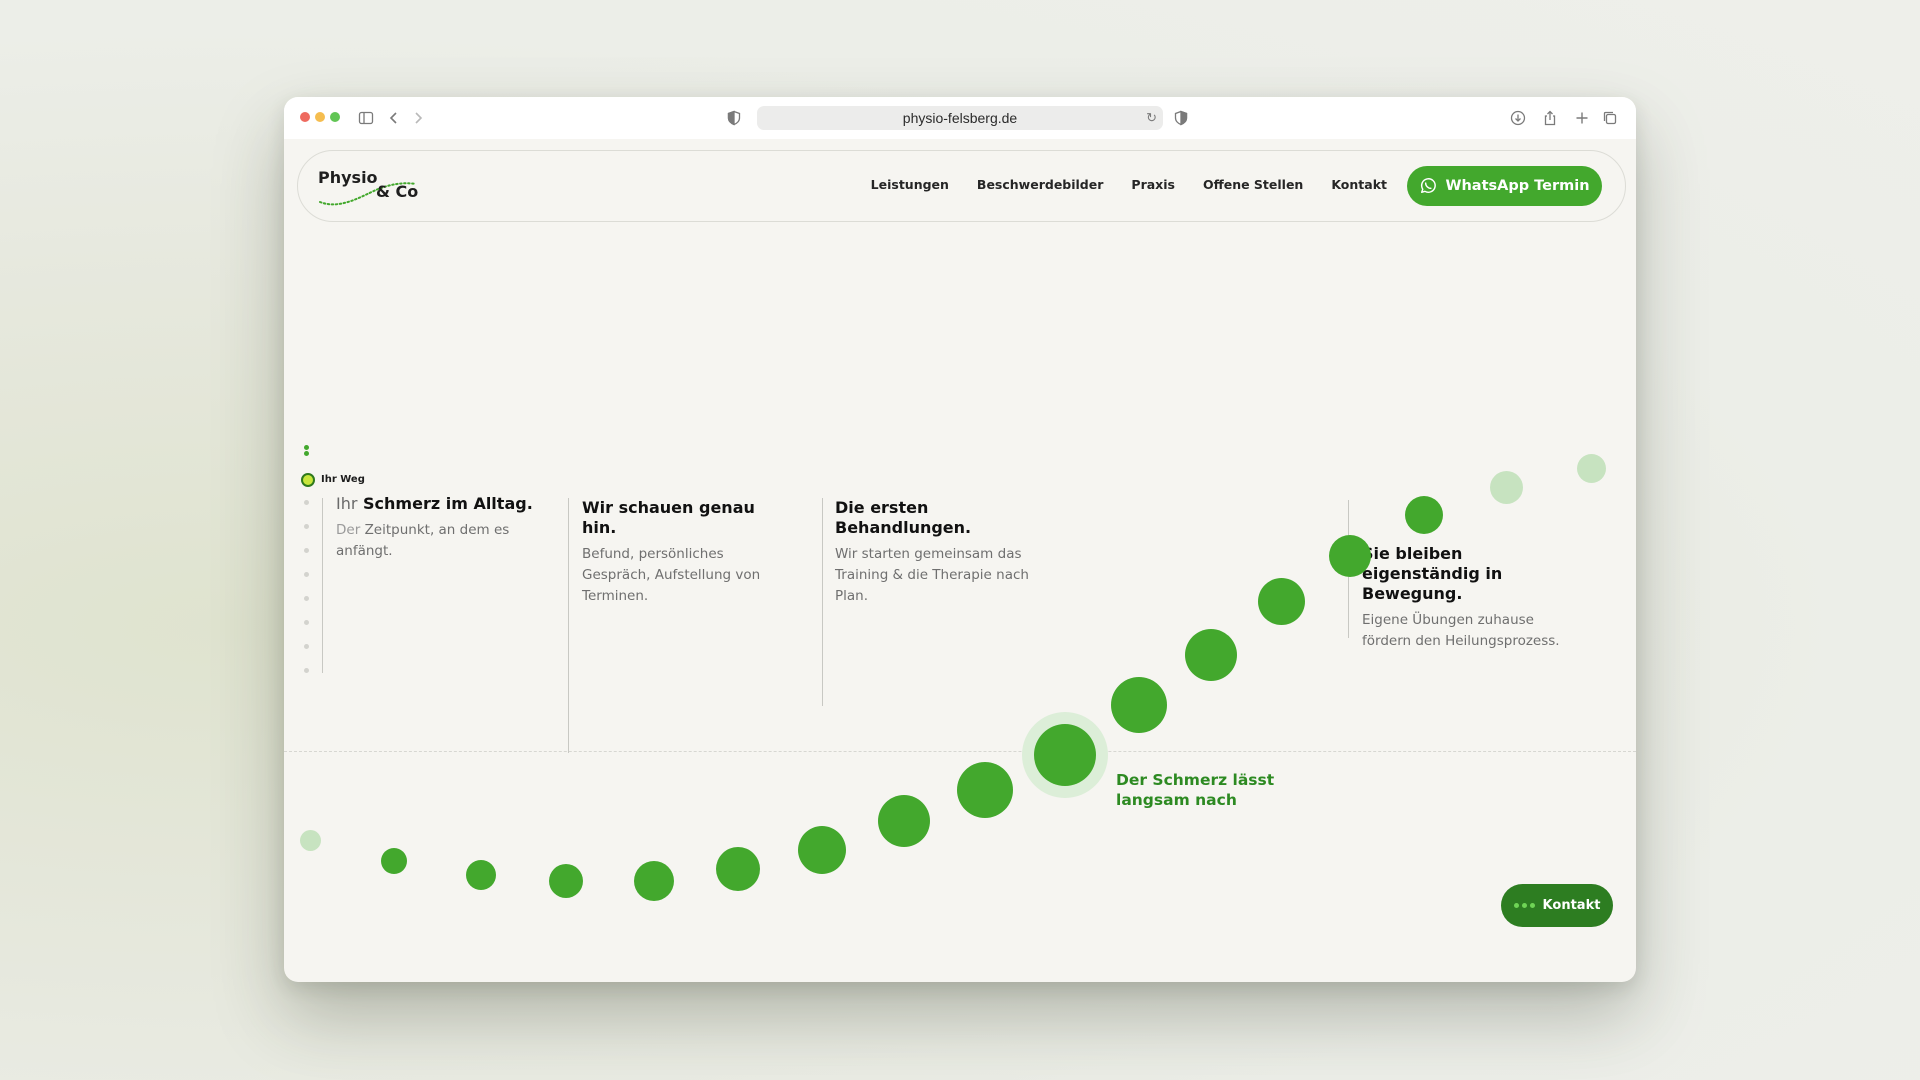 Image resolution: width=1920 pixels, height=1080 pixels. What do you see at coordinates (423, 540) in the screenshot?
I see `step-1-text-body: Zeitpunkt, an dem es anfängt.` at bounding box center [423, 540].